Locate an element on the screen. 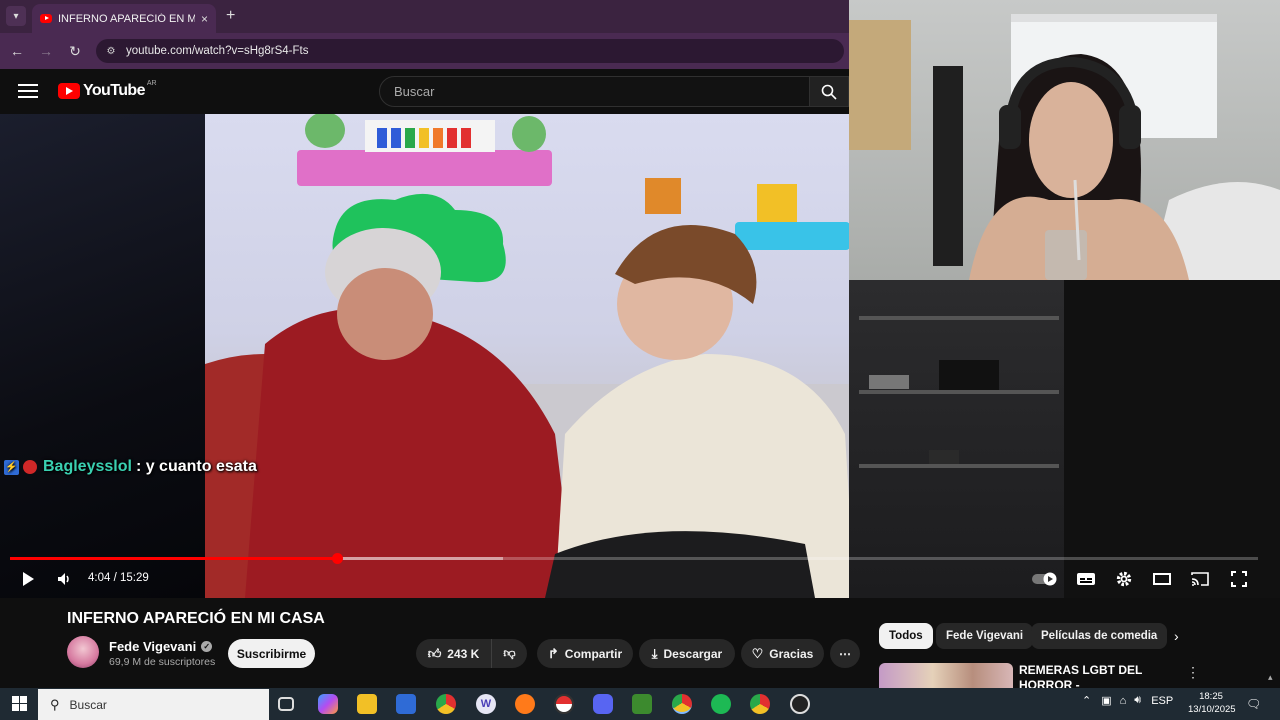  download-button: ⤓ Descargar is located at coordinates (687, 653).